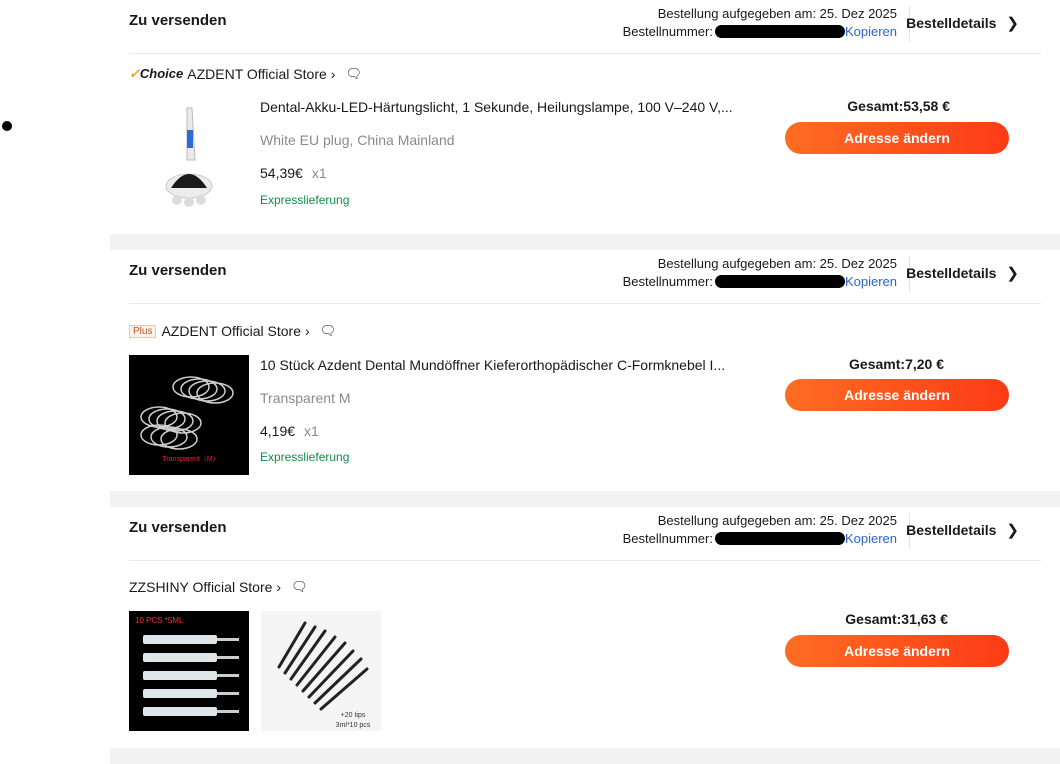 This screenshot has width=1060, height=764. Describe the element at coordinates (293, 173) in the screenshot. I see `product-price: 54,39€ x1` at that location.